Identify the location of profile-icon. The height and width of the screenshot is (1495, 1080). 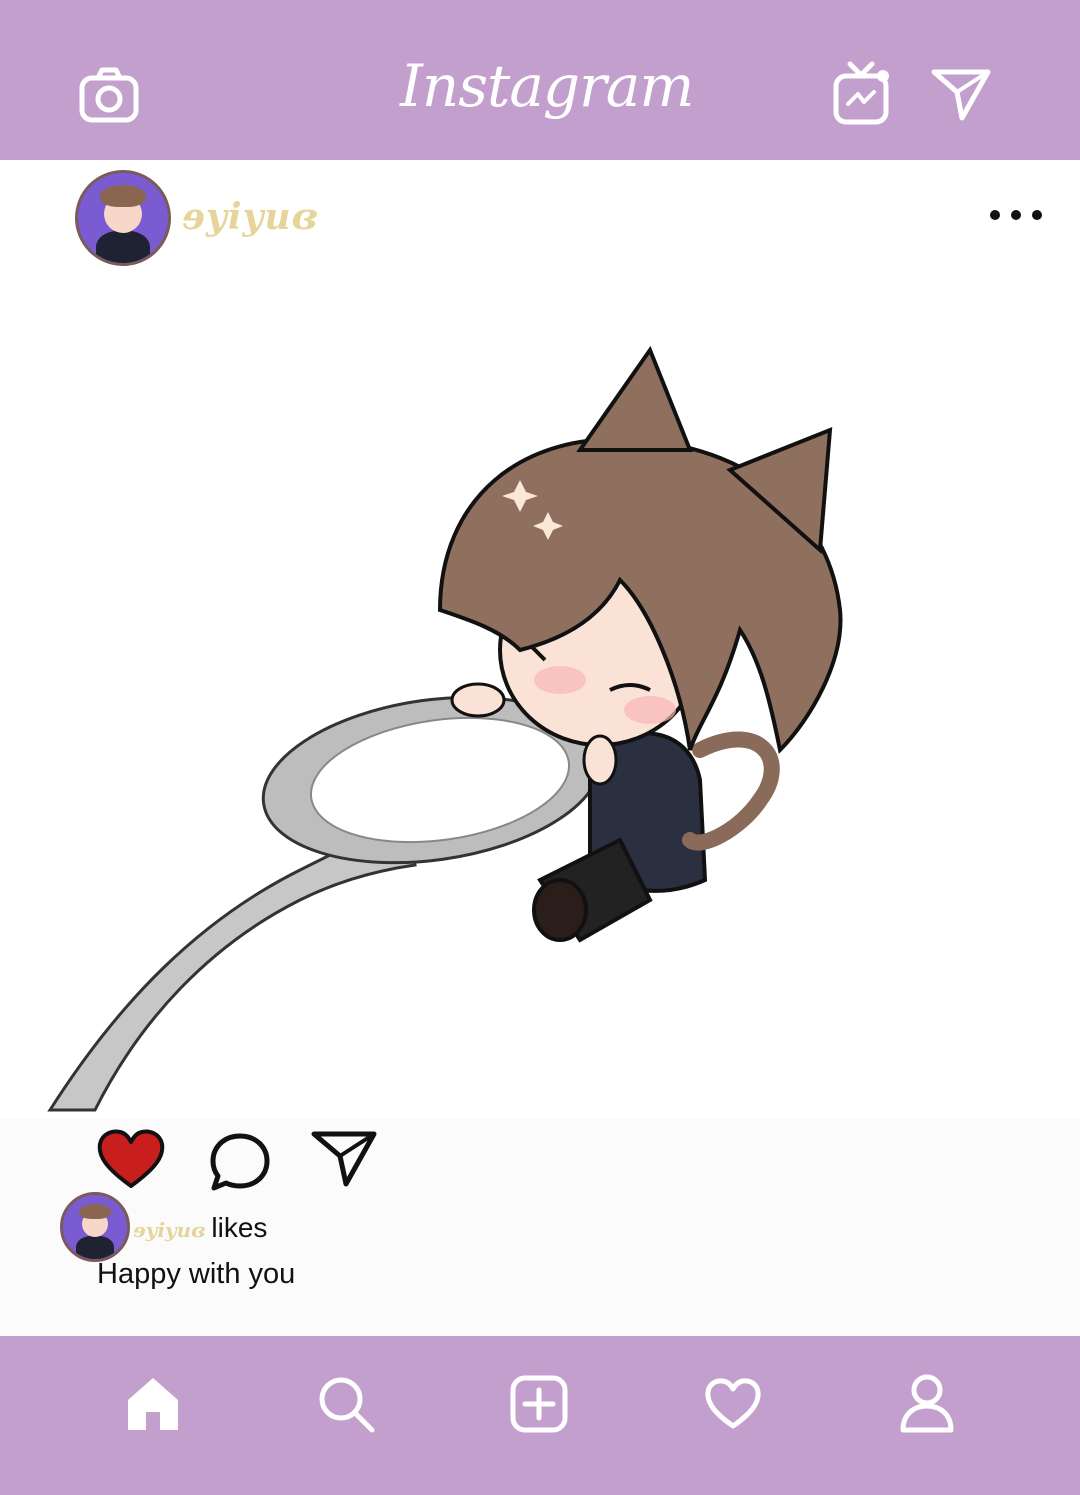
(927, 1403).